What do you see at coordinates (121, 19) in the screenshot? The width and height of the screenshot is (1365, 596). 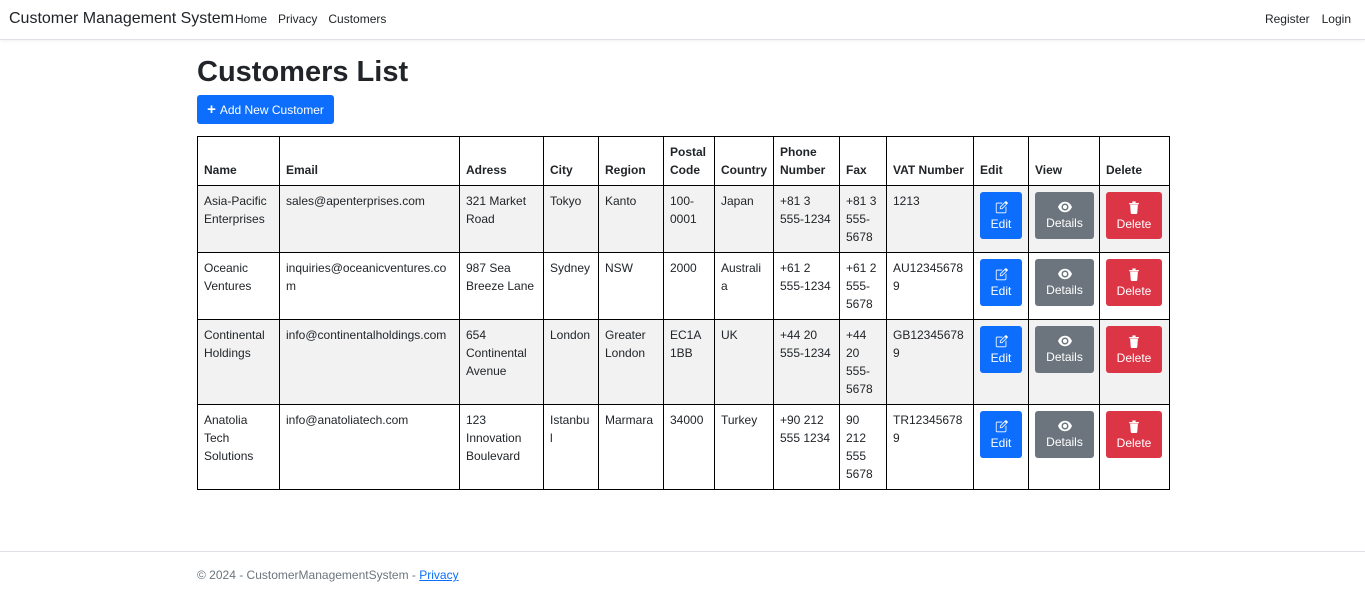 I see `brand-link: Customer Management System` at bounding box center [121, 19].